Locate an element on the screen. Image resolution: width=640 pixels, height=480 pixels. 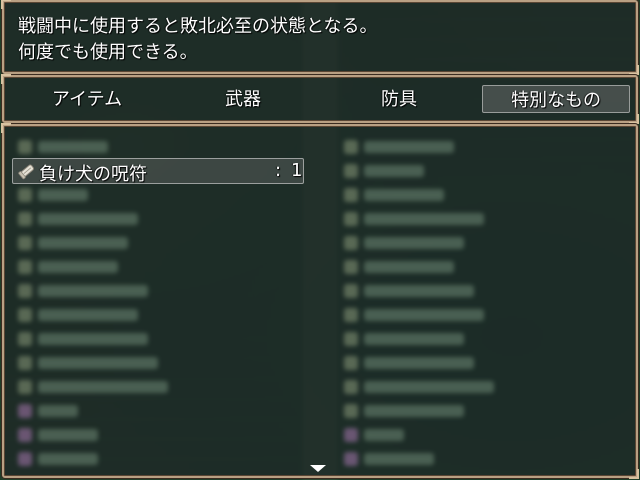
tab-key-items: 特別なもの is located at coordinates (556, 99).